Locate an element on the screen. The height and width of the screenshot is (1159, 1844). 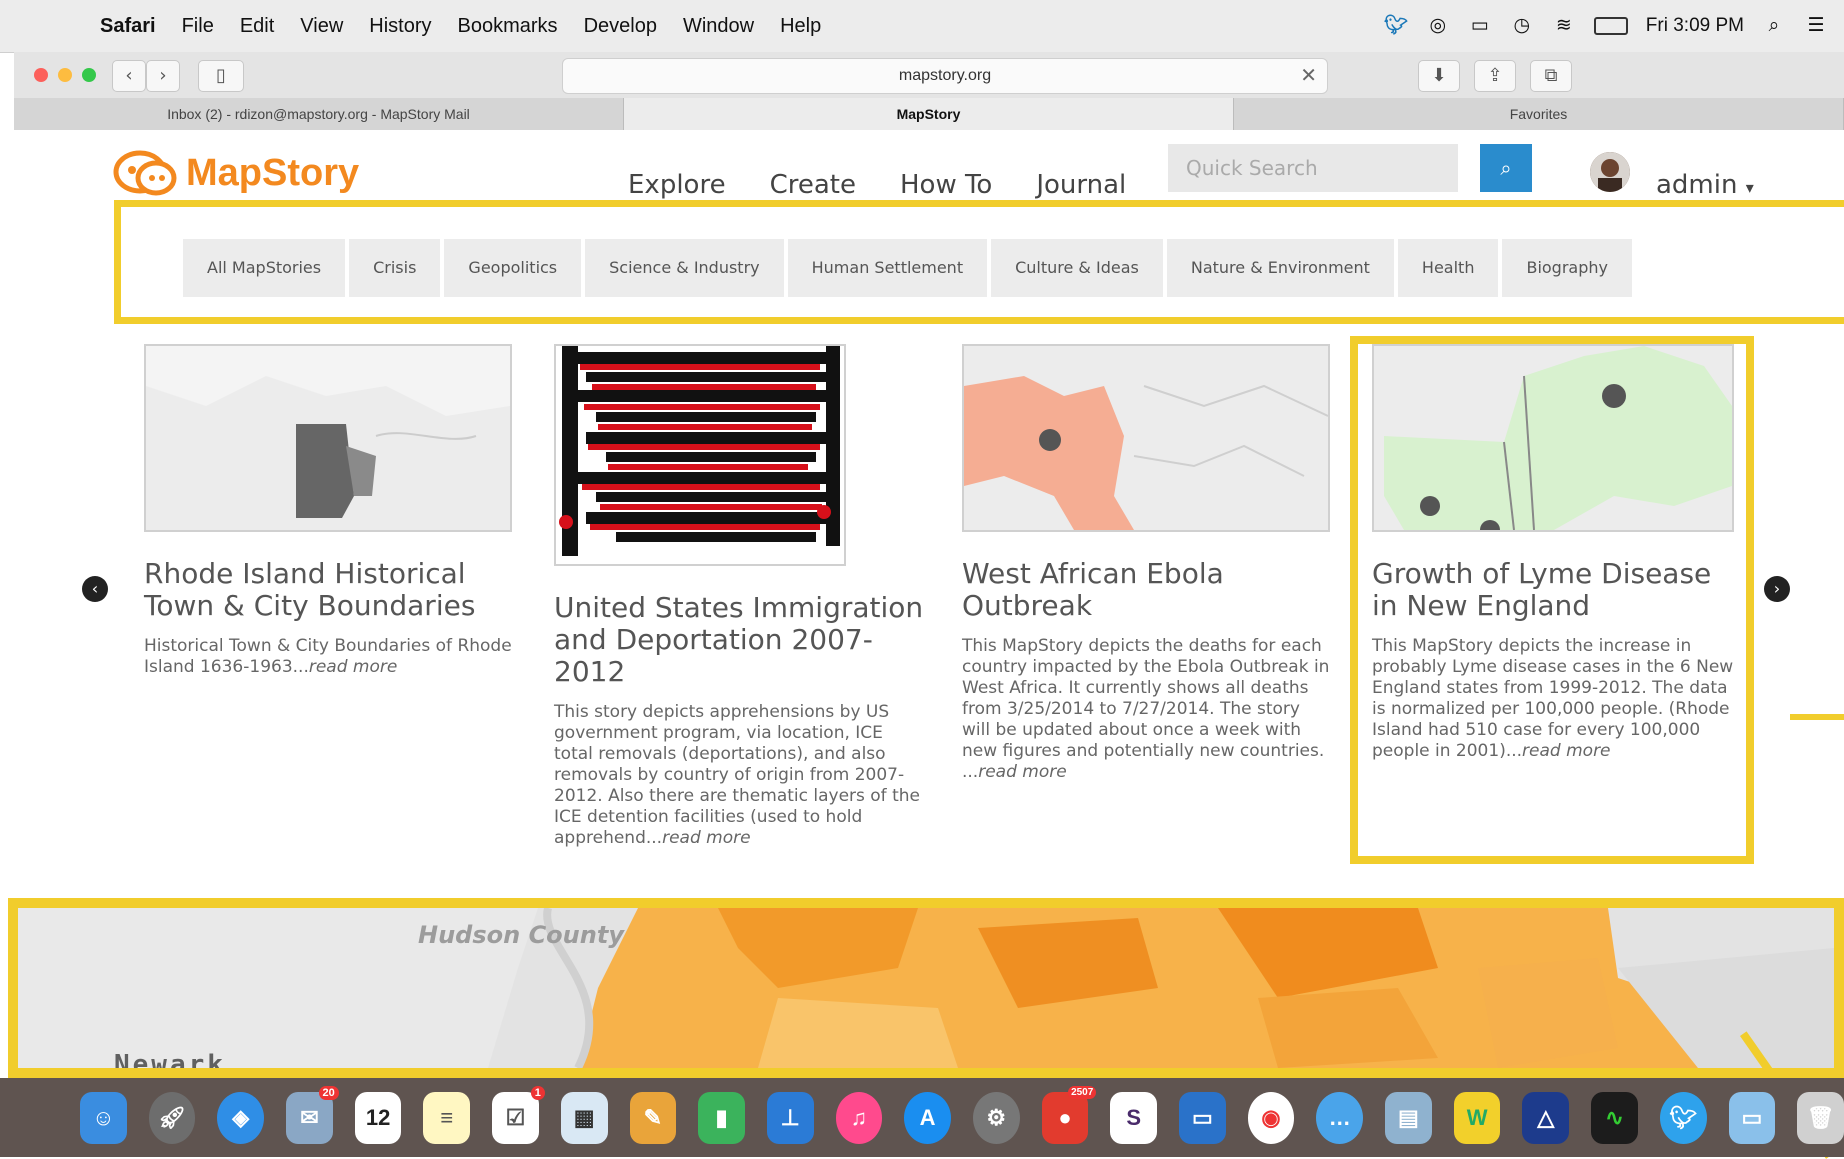
calendar-day: 12 is located at coordinates (378, 1117).